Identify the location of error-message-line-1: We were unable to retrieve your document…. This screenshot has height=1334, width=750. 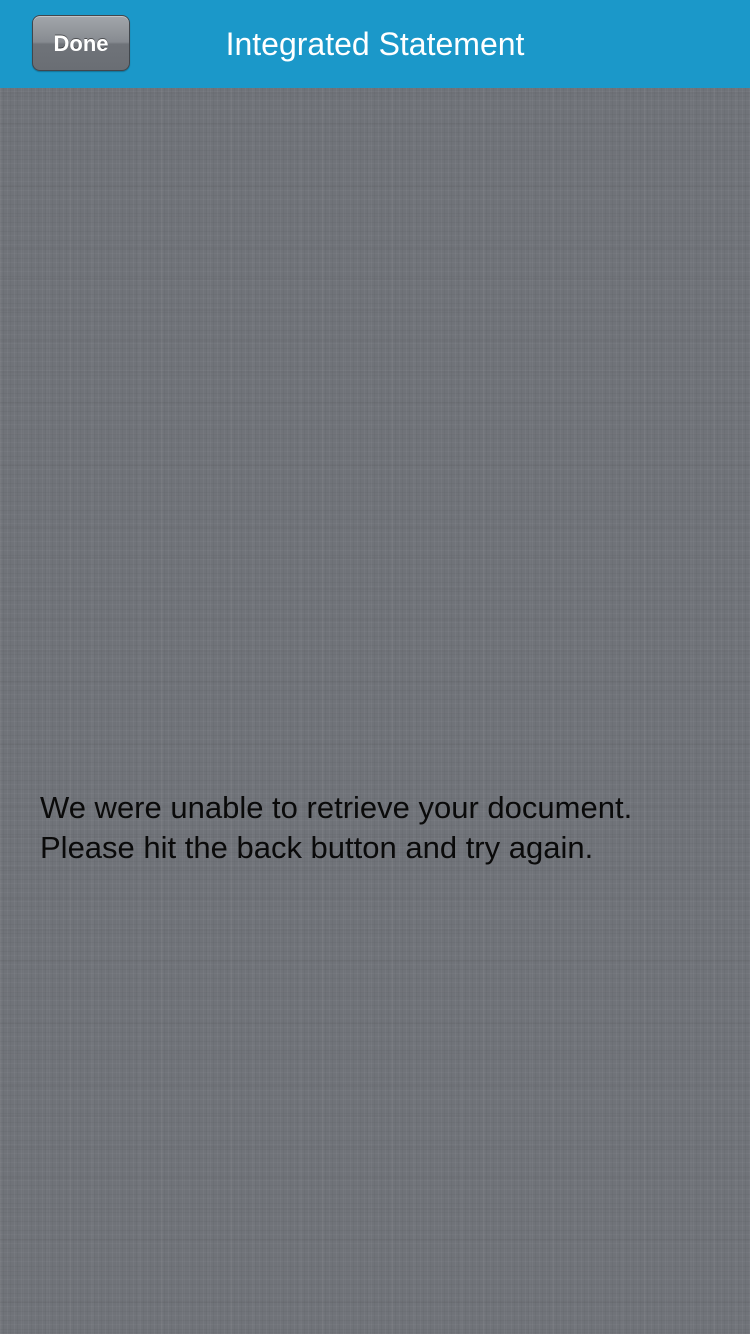
(336, 807).